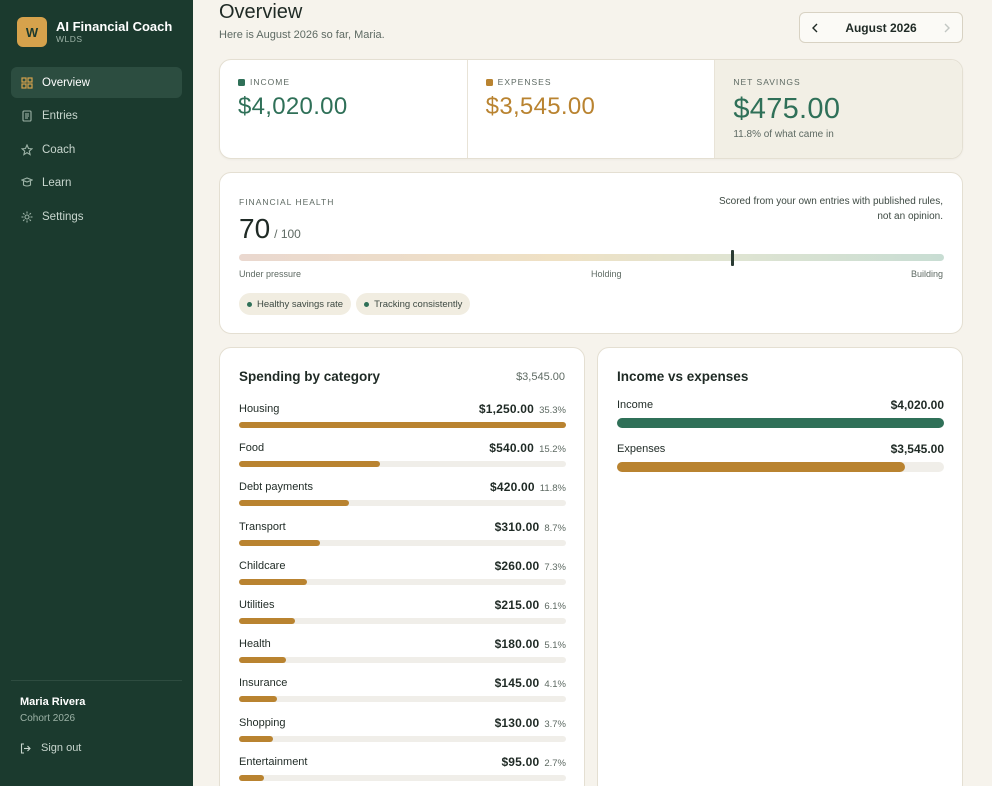  Describe the element at coordinates (787, 109) in the screenshot. I see `net-savings-value: $475.00` at that location.